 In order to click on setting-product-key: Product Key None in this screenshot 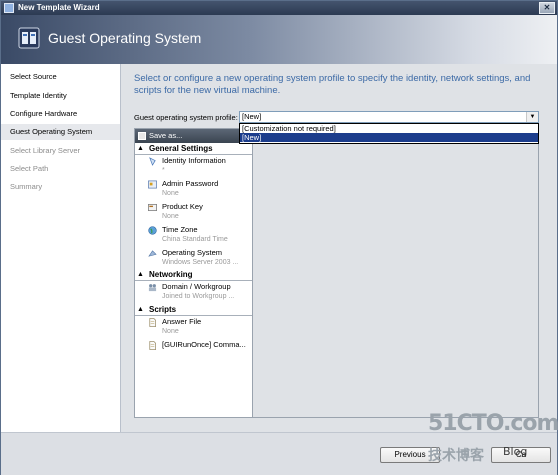, I will do `click(193, 212)`.